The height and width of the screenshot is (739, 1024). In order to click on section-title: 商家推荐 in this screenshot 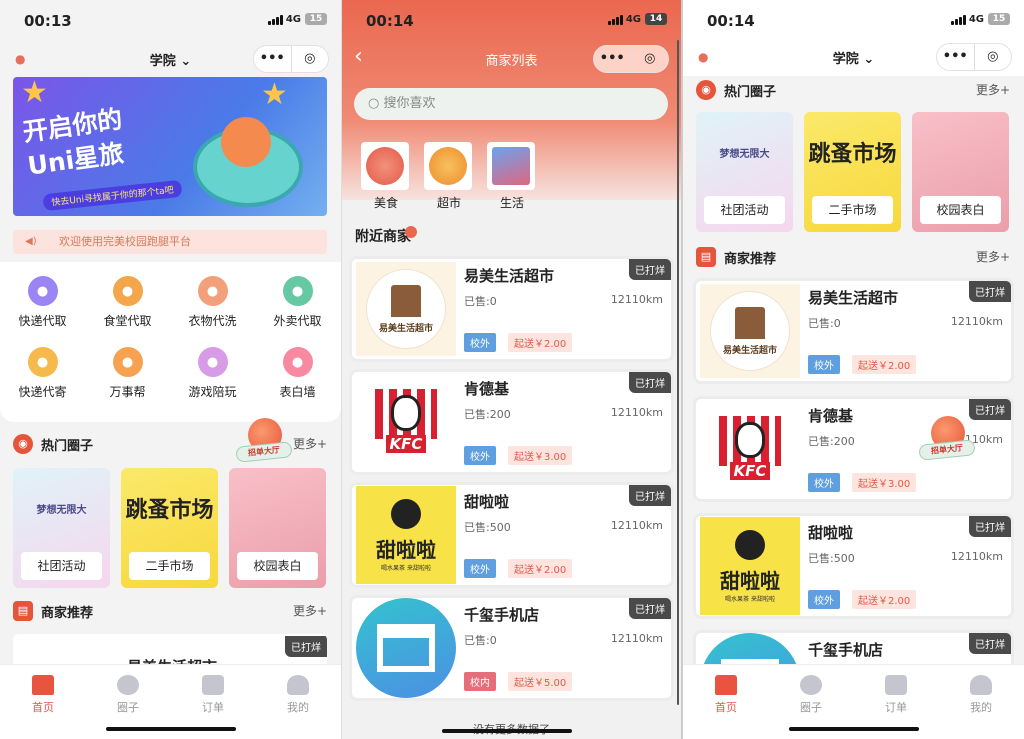, I will do `click(750, 259)`.